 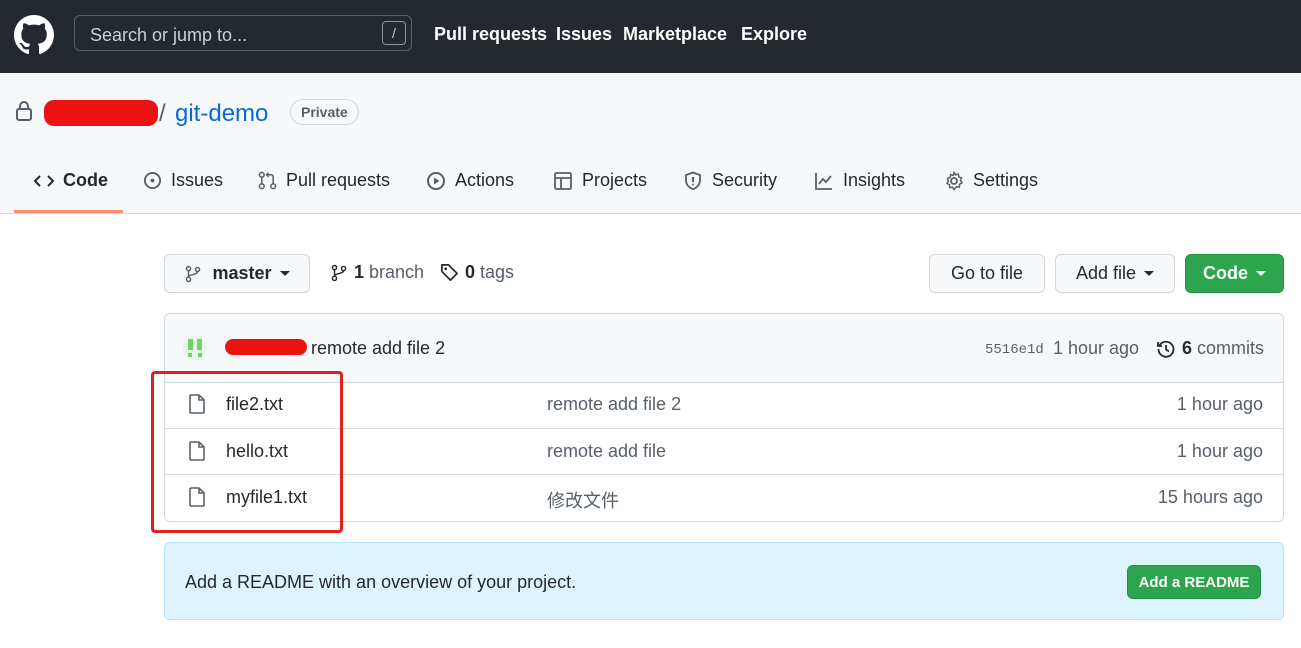 I want to click on tab-settings: Settings, so click(x=991, y=180).